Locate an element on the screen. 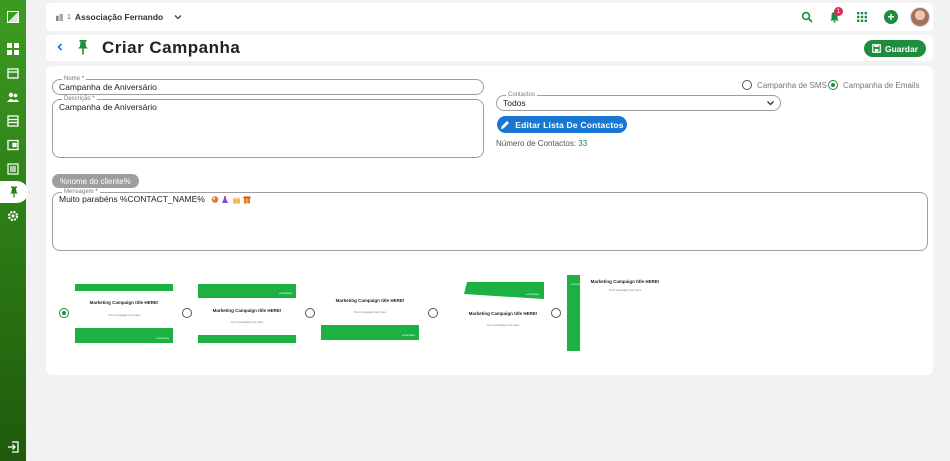  template-5-radio is located at coordinates (556, 313).